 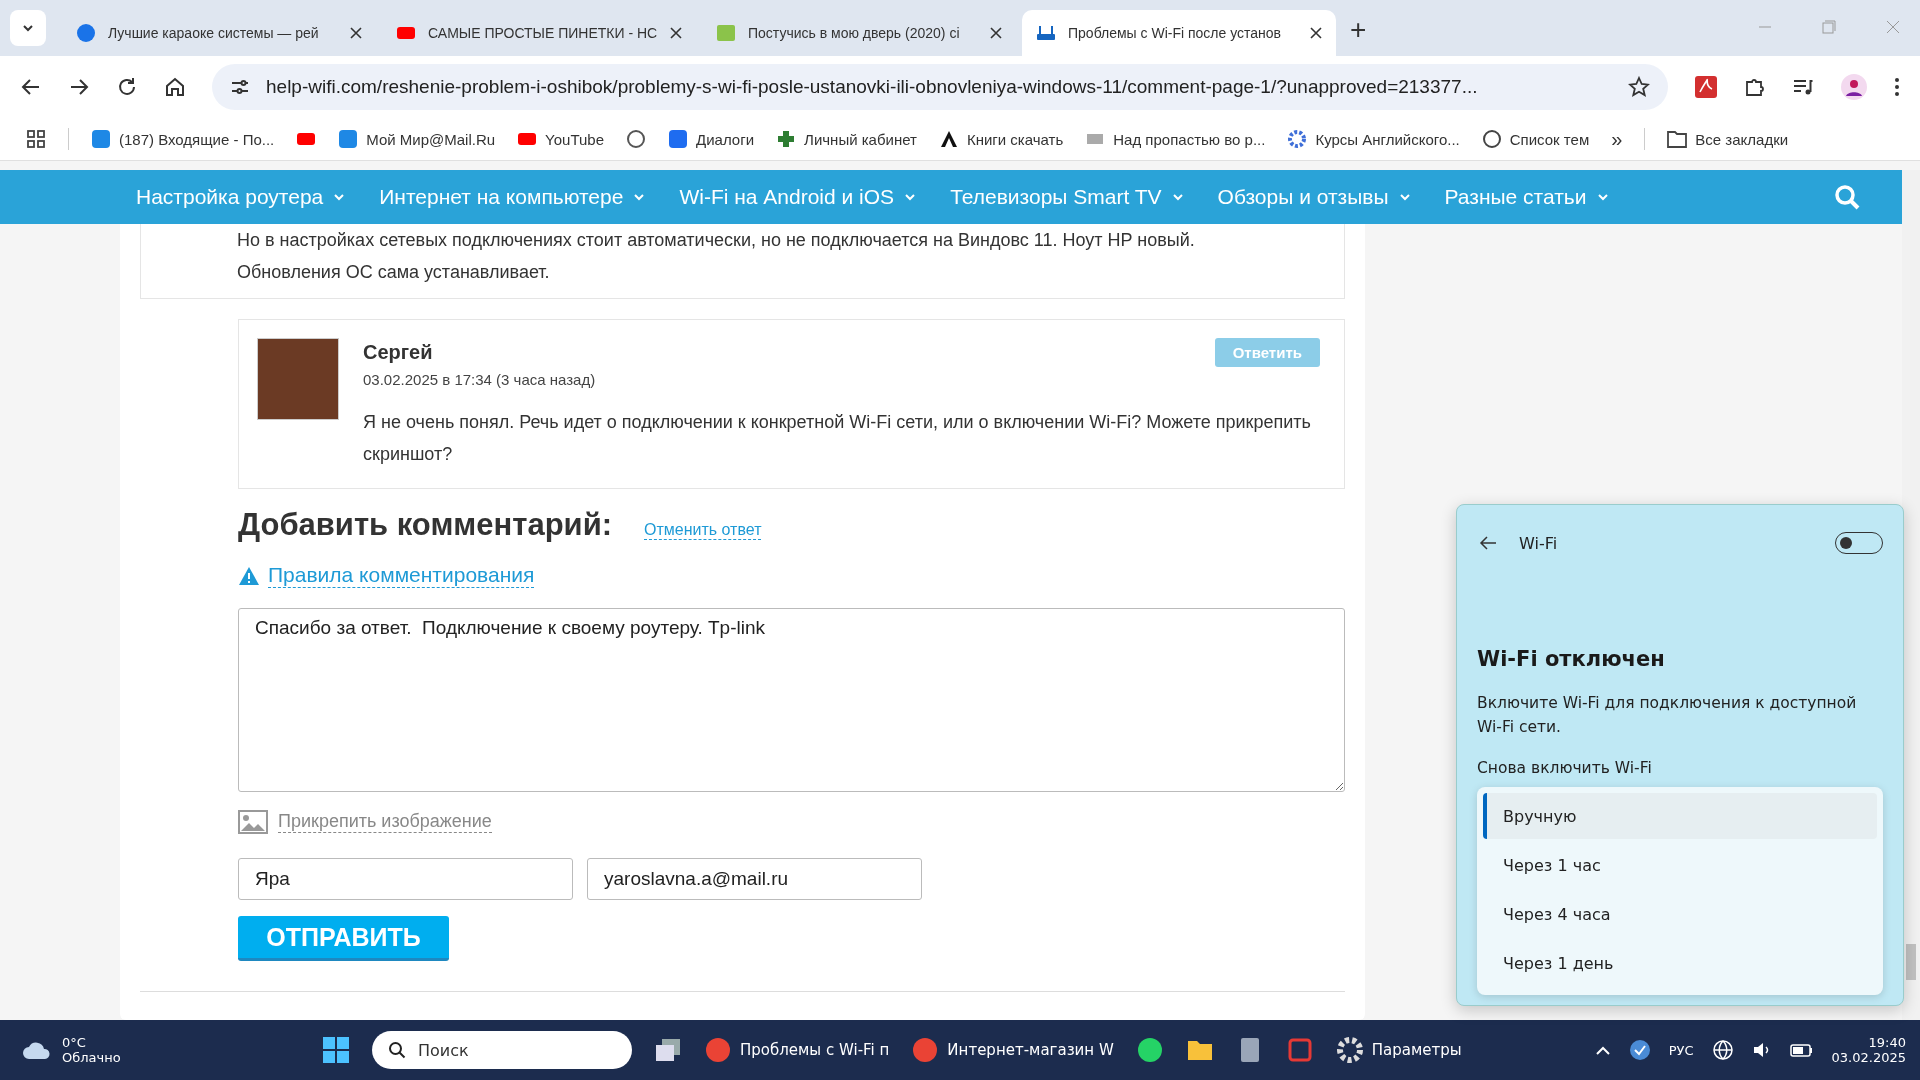 What do you see at coordinates (1677, 139) in the screenshot?
I see `folder-icon` at bounding box center [1677, 139].